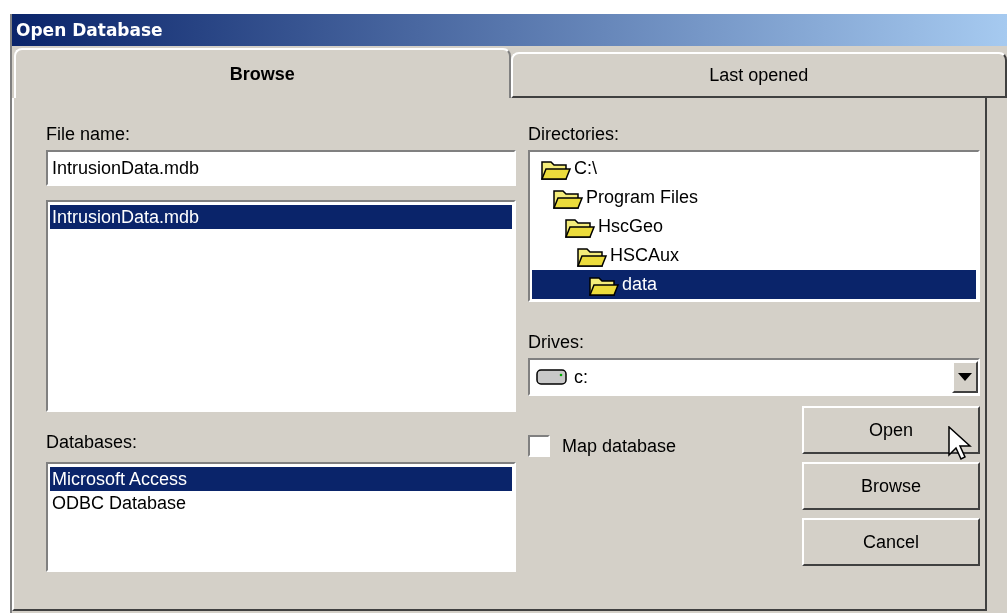 This screenshot has width=1007, height=613. Describe the element at coordinates (539, 446) in the screenshot. I see `checkbox` at that location.